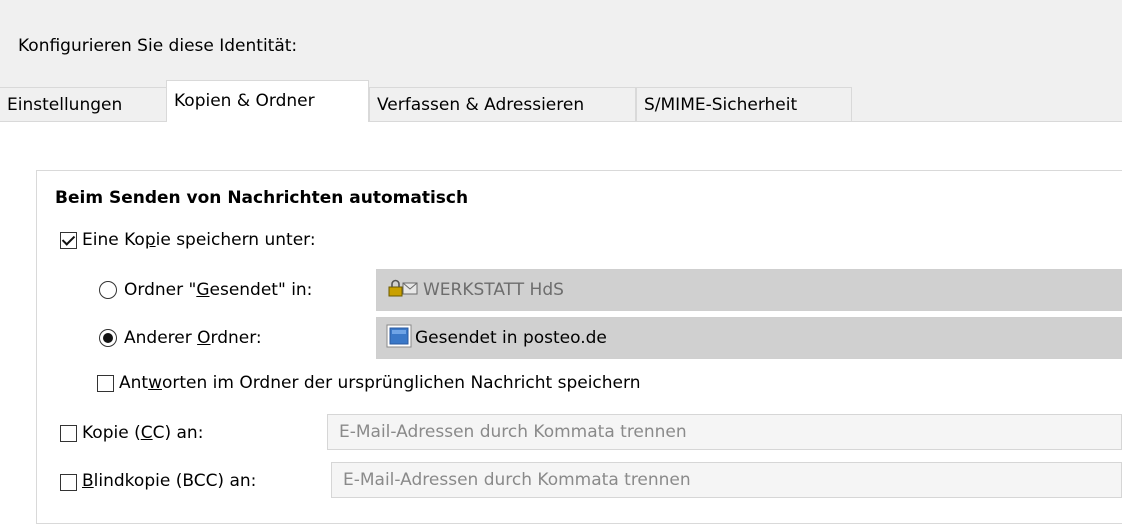 This screenshot has height=532, width=1122. I want to click on sent-folder-radio, so click(108, 290).